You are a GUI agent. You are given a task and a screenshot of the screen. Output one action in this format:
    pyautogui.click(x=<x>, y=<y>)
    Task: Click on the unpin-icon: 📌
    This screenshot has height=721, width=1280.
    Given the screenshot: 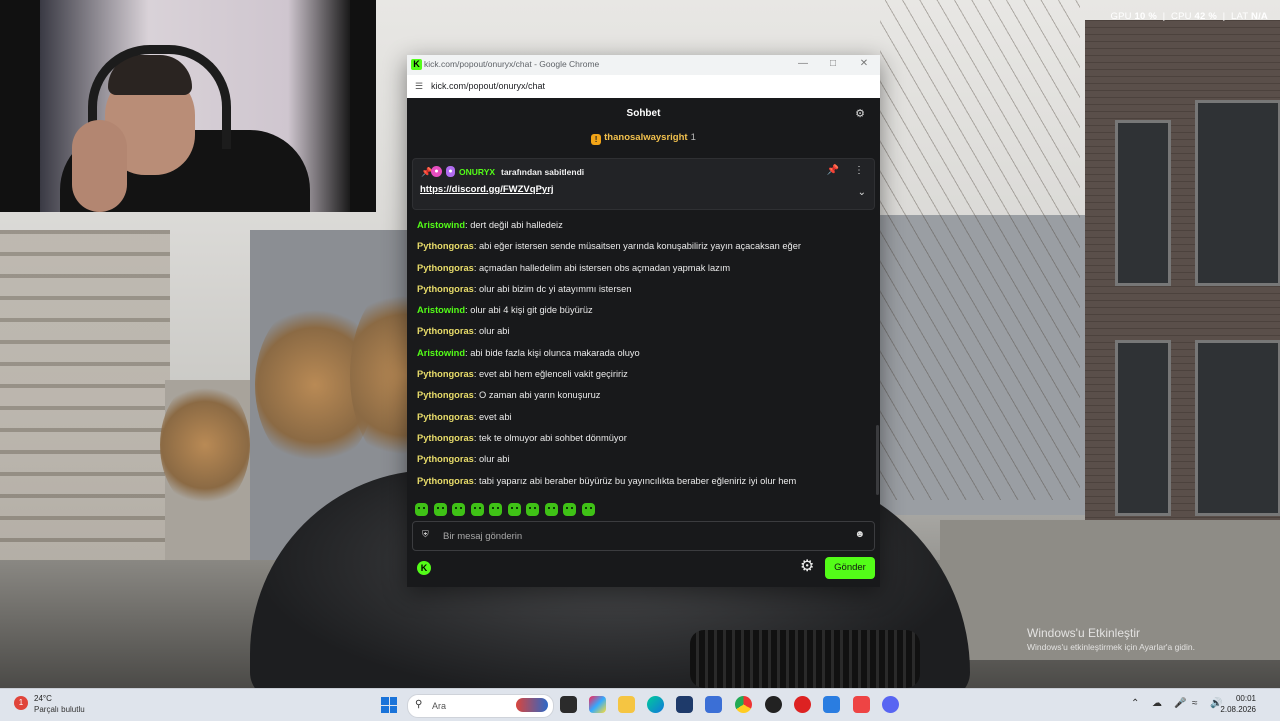 What is the action you would take?
    pyautogui.click(x=833, y=170)
    